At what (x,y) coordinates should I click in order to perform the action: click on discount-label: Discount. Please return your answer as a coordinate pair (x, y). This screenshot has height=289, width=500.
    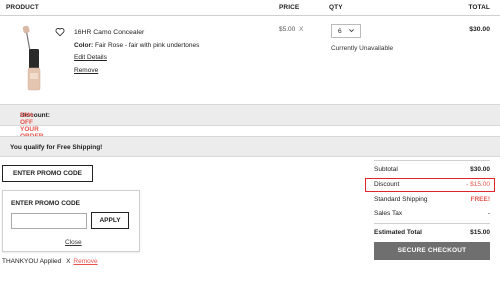
    Looking at the image, I should click on (387, 184).